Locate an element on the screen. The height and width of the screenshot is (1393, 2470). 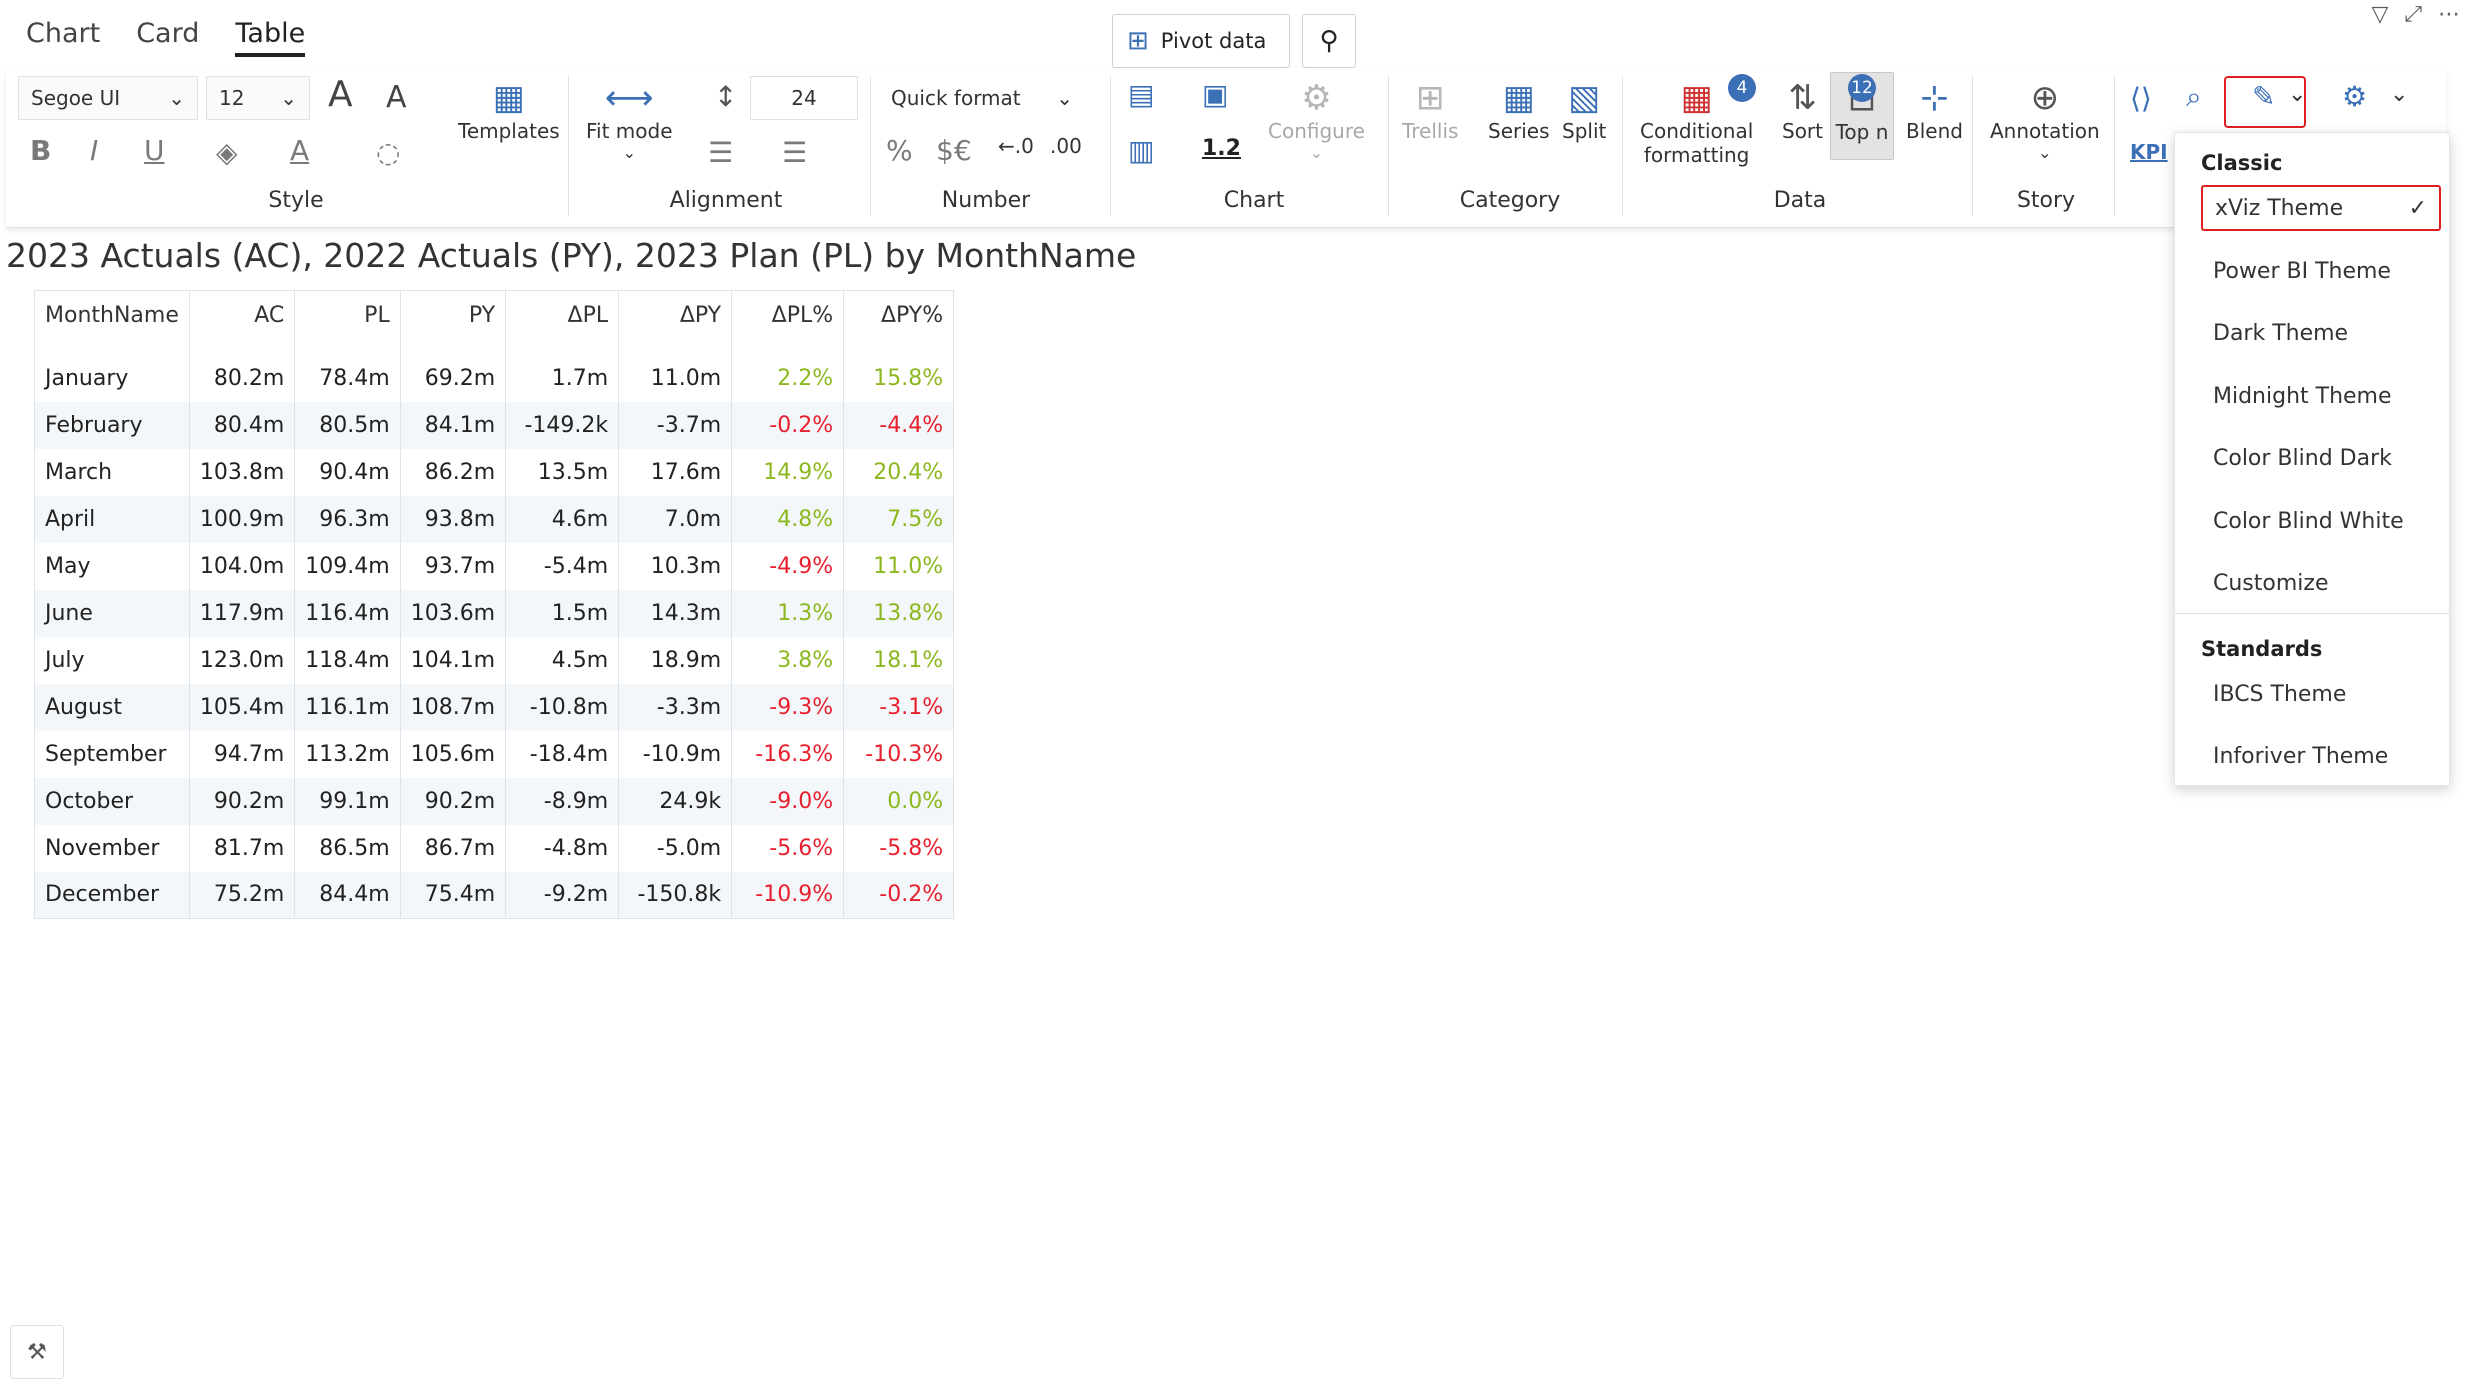
blend-button: ⊹ Blend is located at coordinates (1934, 110).